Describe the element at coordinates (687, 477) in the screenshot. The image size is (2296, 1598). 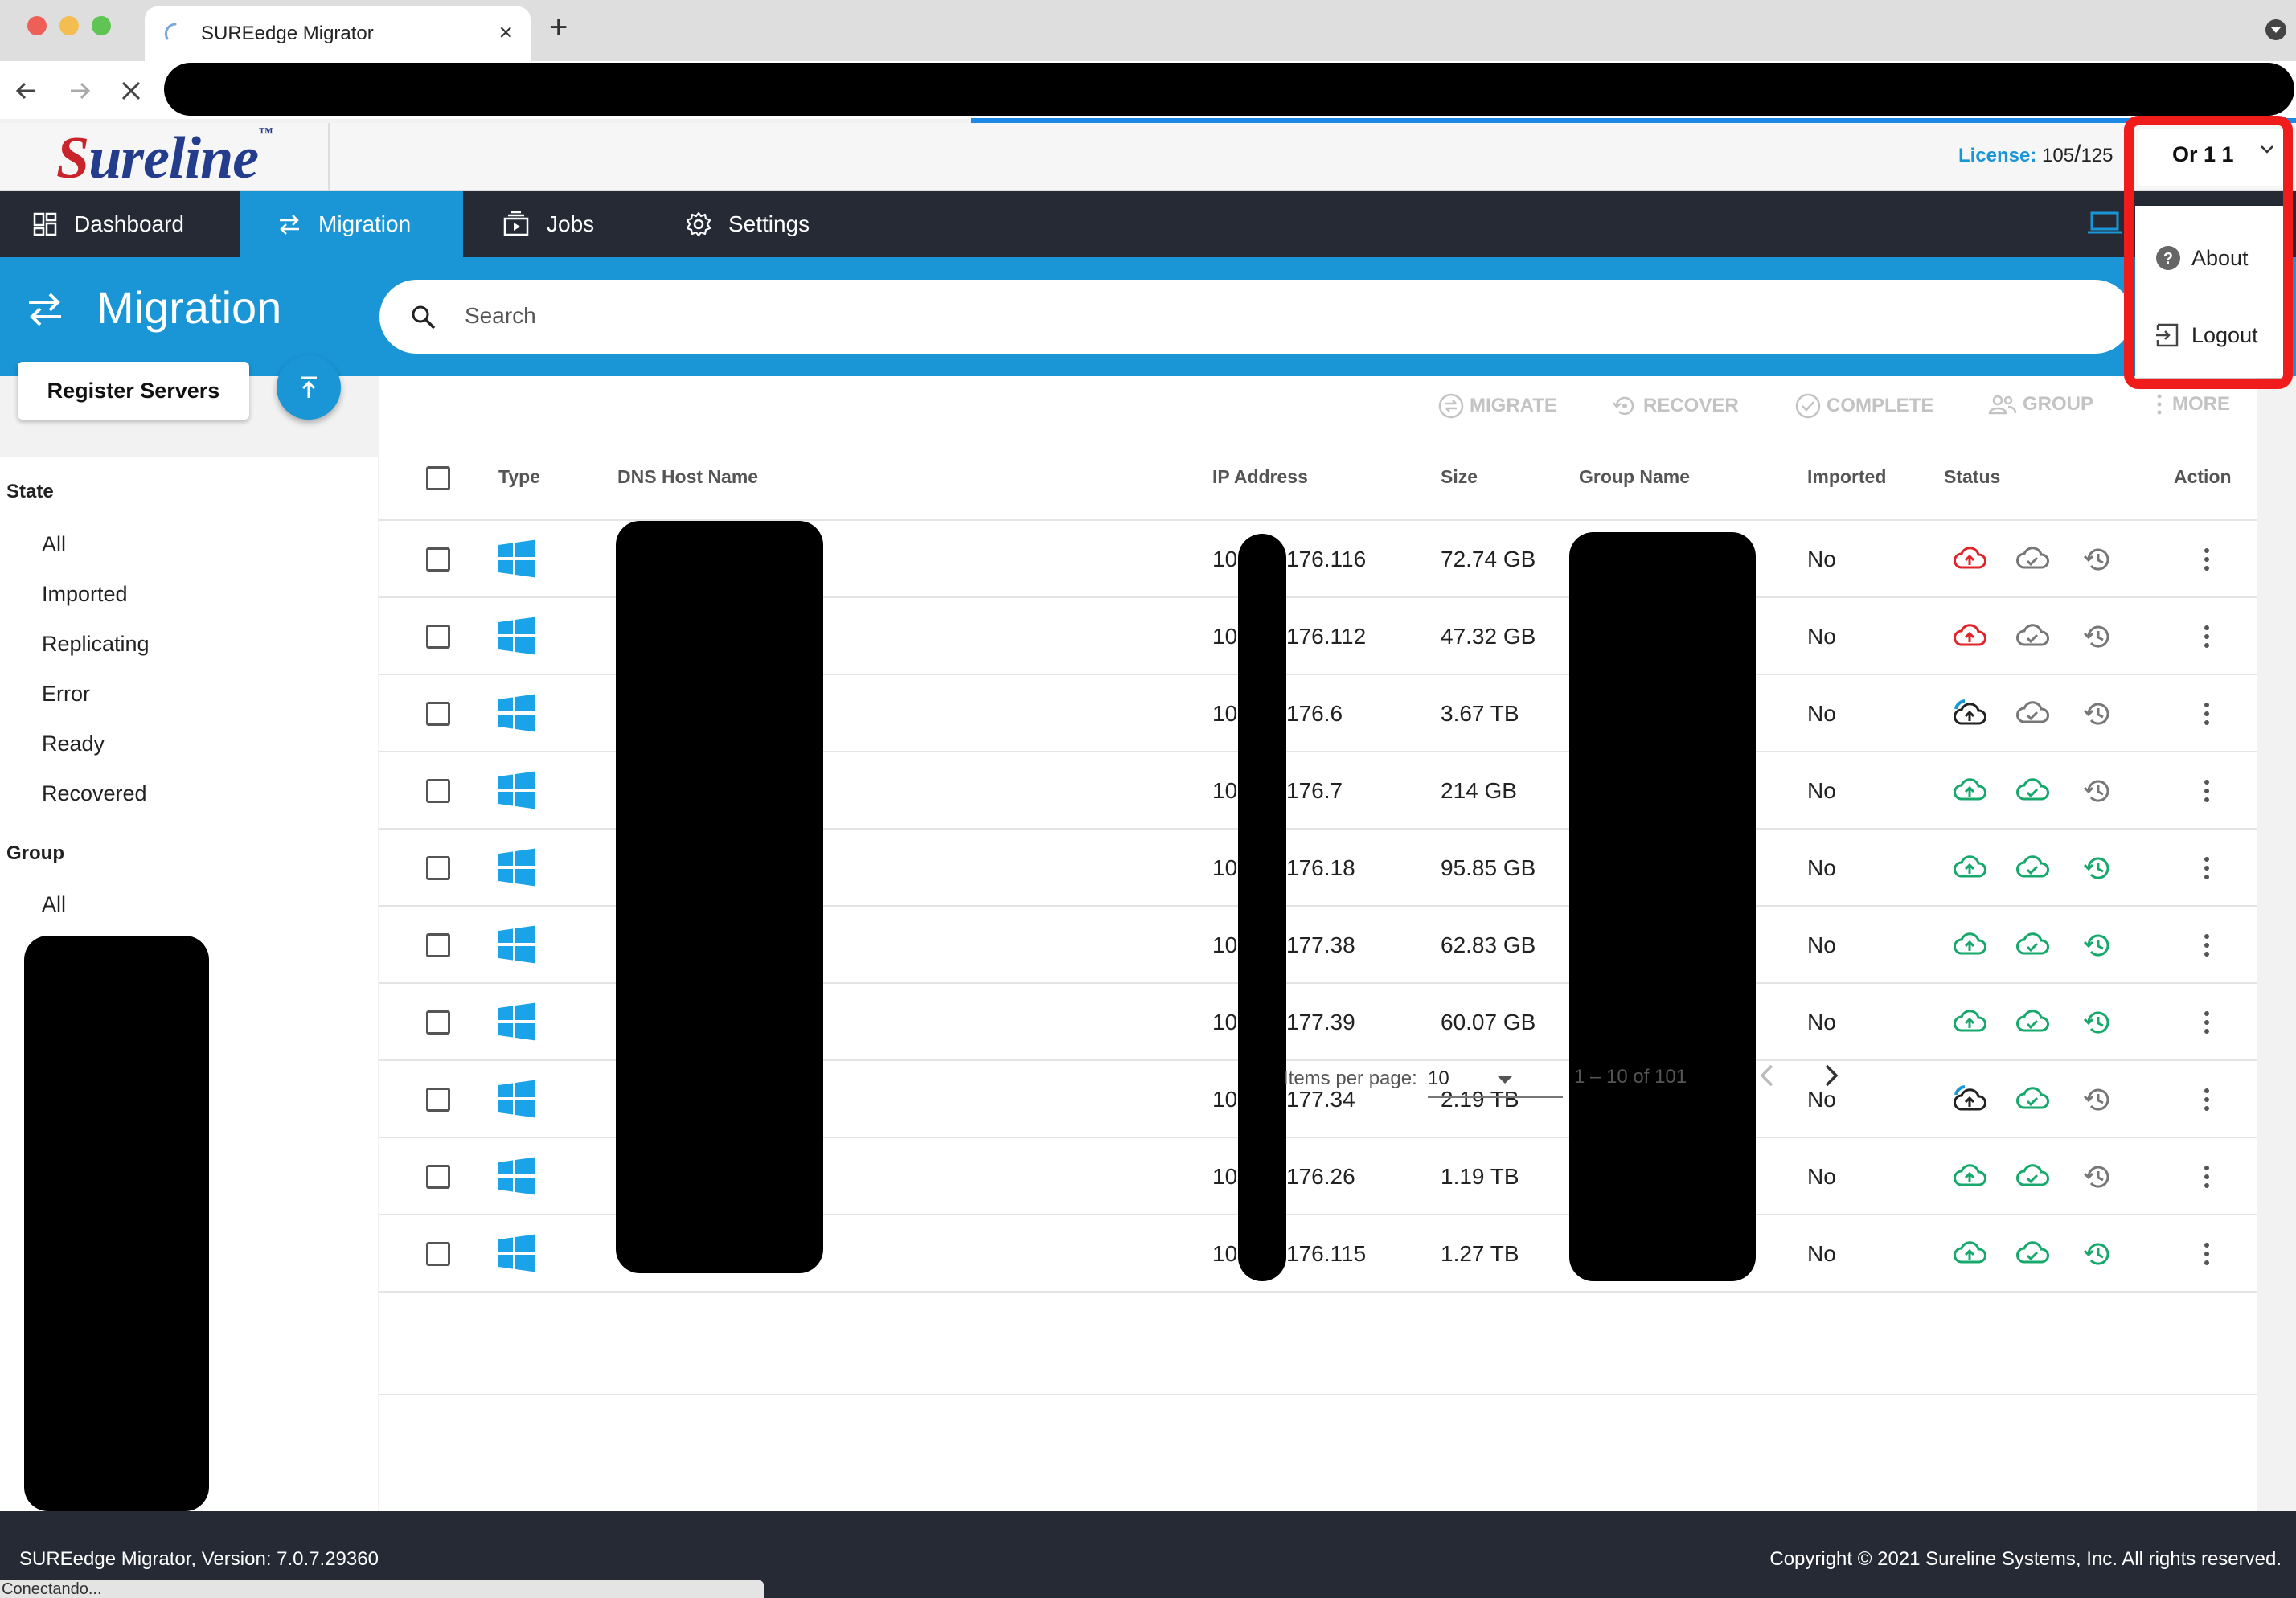
I see `column-dns-host-name: DNS Host Name` at that location.